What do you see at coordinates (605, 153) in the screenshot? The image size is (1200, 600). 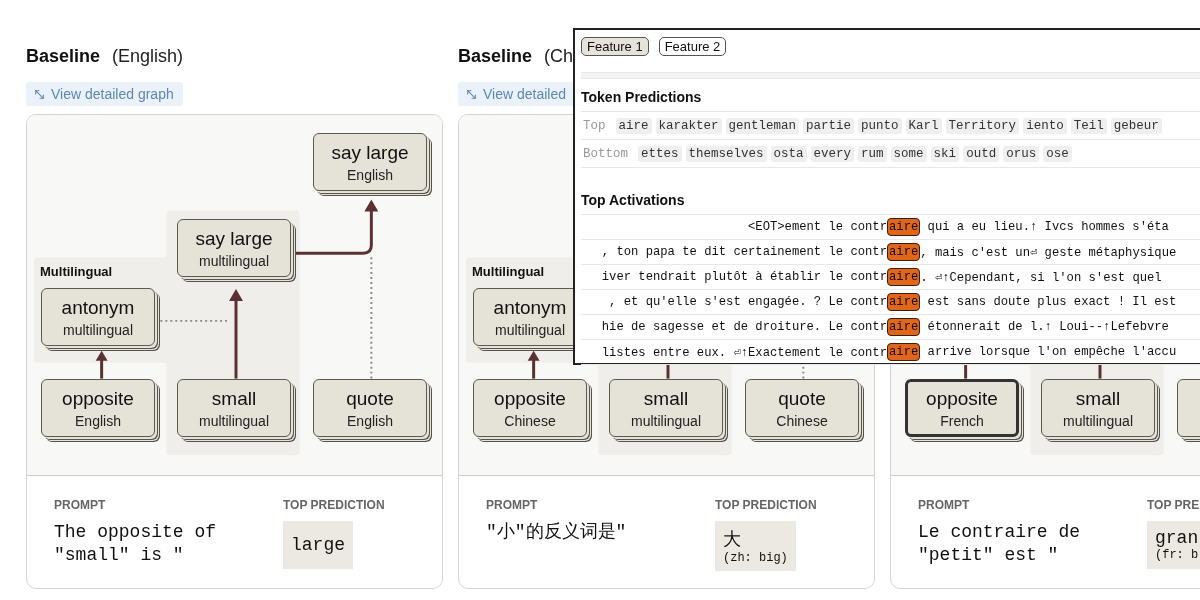 I see `row-label: Bottom` at bounding box center [605, 153].